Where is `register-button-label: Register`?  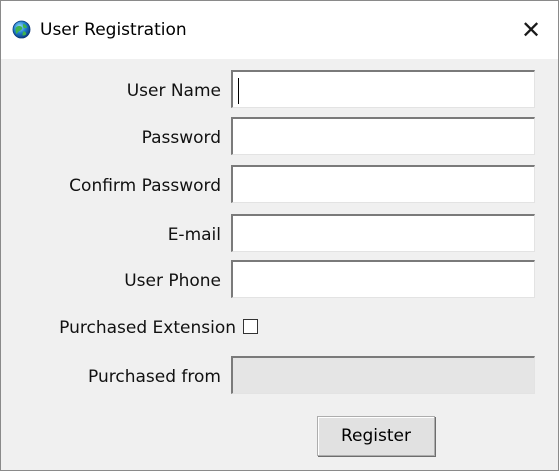
register-button-label: Register is located at coordinates (376, 436).